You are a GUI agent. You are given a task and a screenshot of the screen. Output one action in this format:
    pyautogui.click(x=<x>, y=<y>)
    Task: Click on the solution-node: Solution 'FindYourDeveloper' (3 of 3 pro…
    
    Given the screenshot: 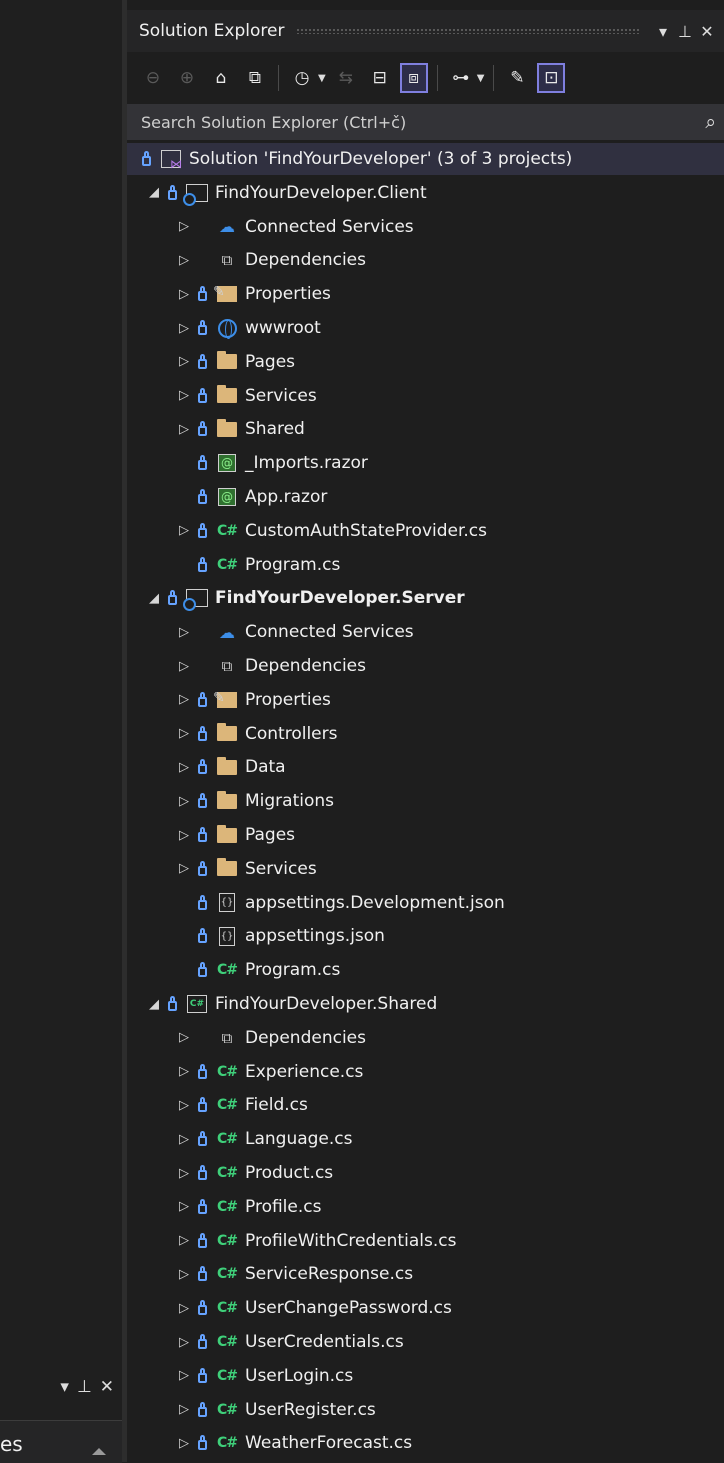 What is the action you would take?
    pyautogui.click(x=425, y=159)
    